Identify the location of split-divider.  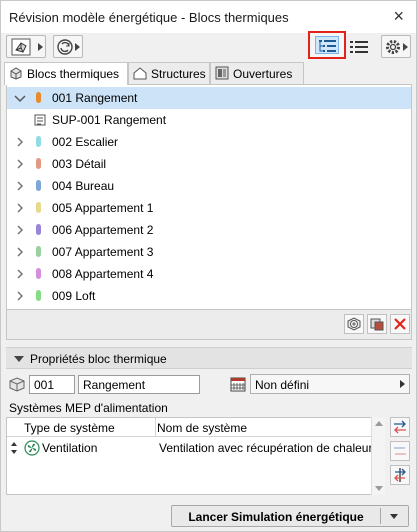
(380, 516).